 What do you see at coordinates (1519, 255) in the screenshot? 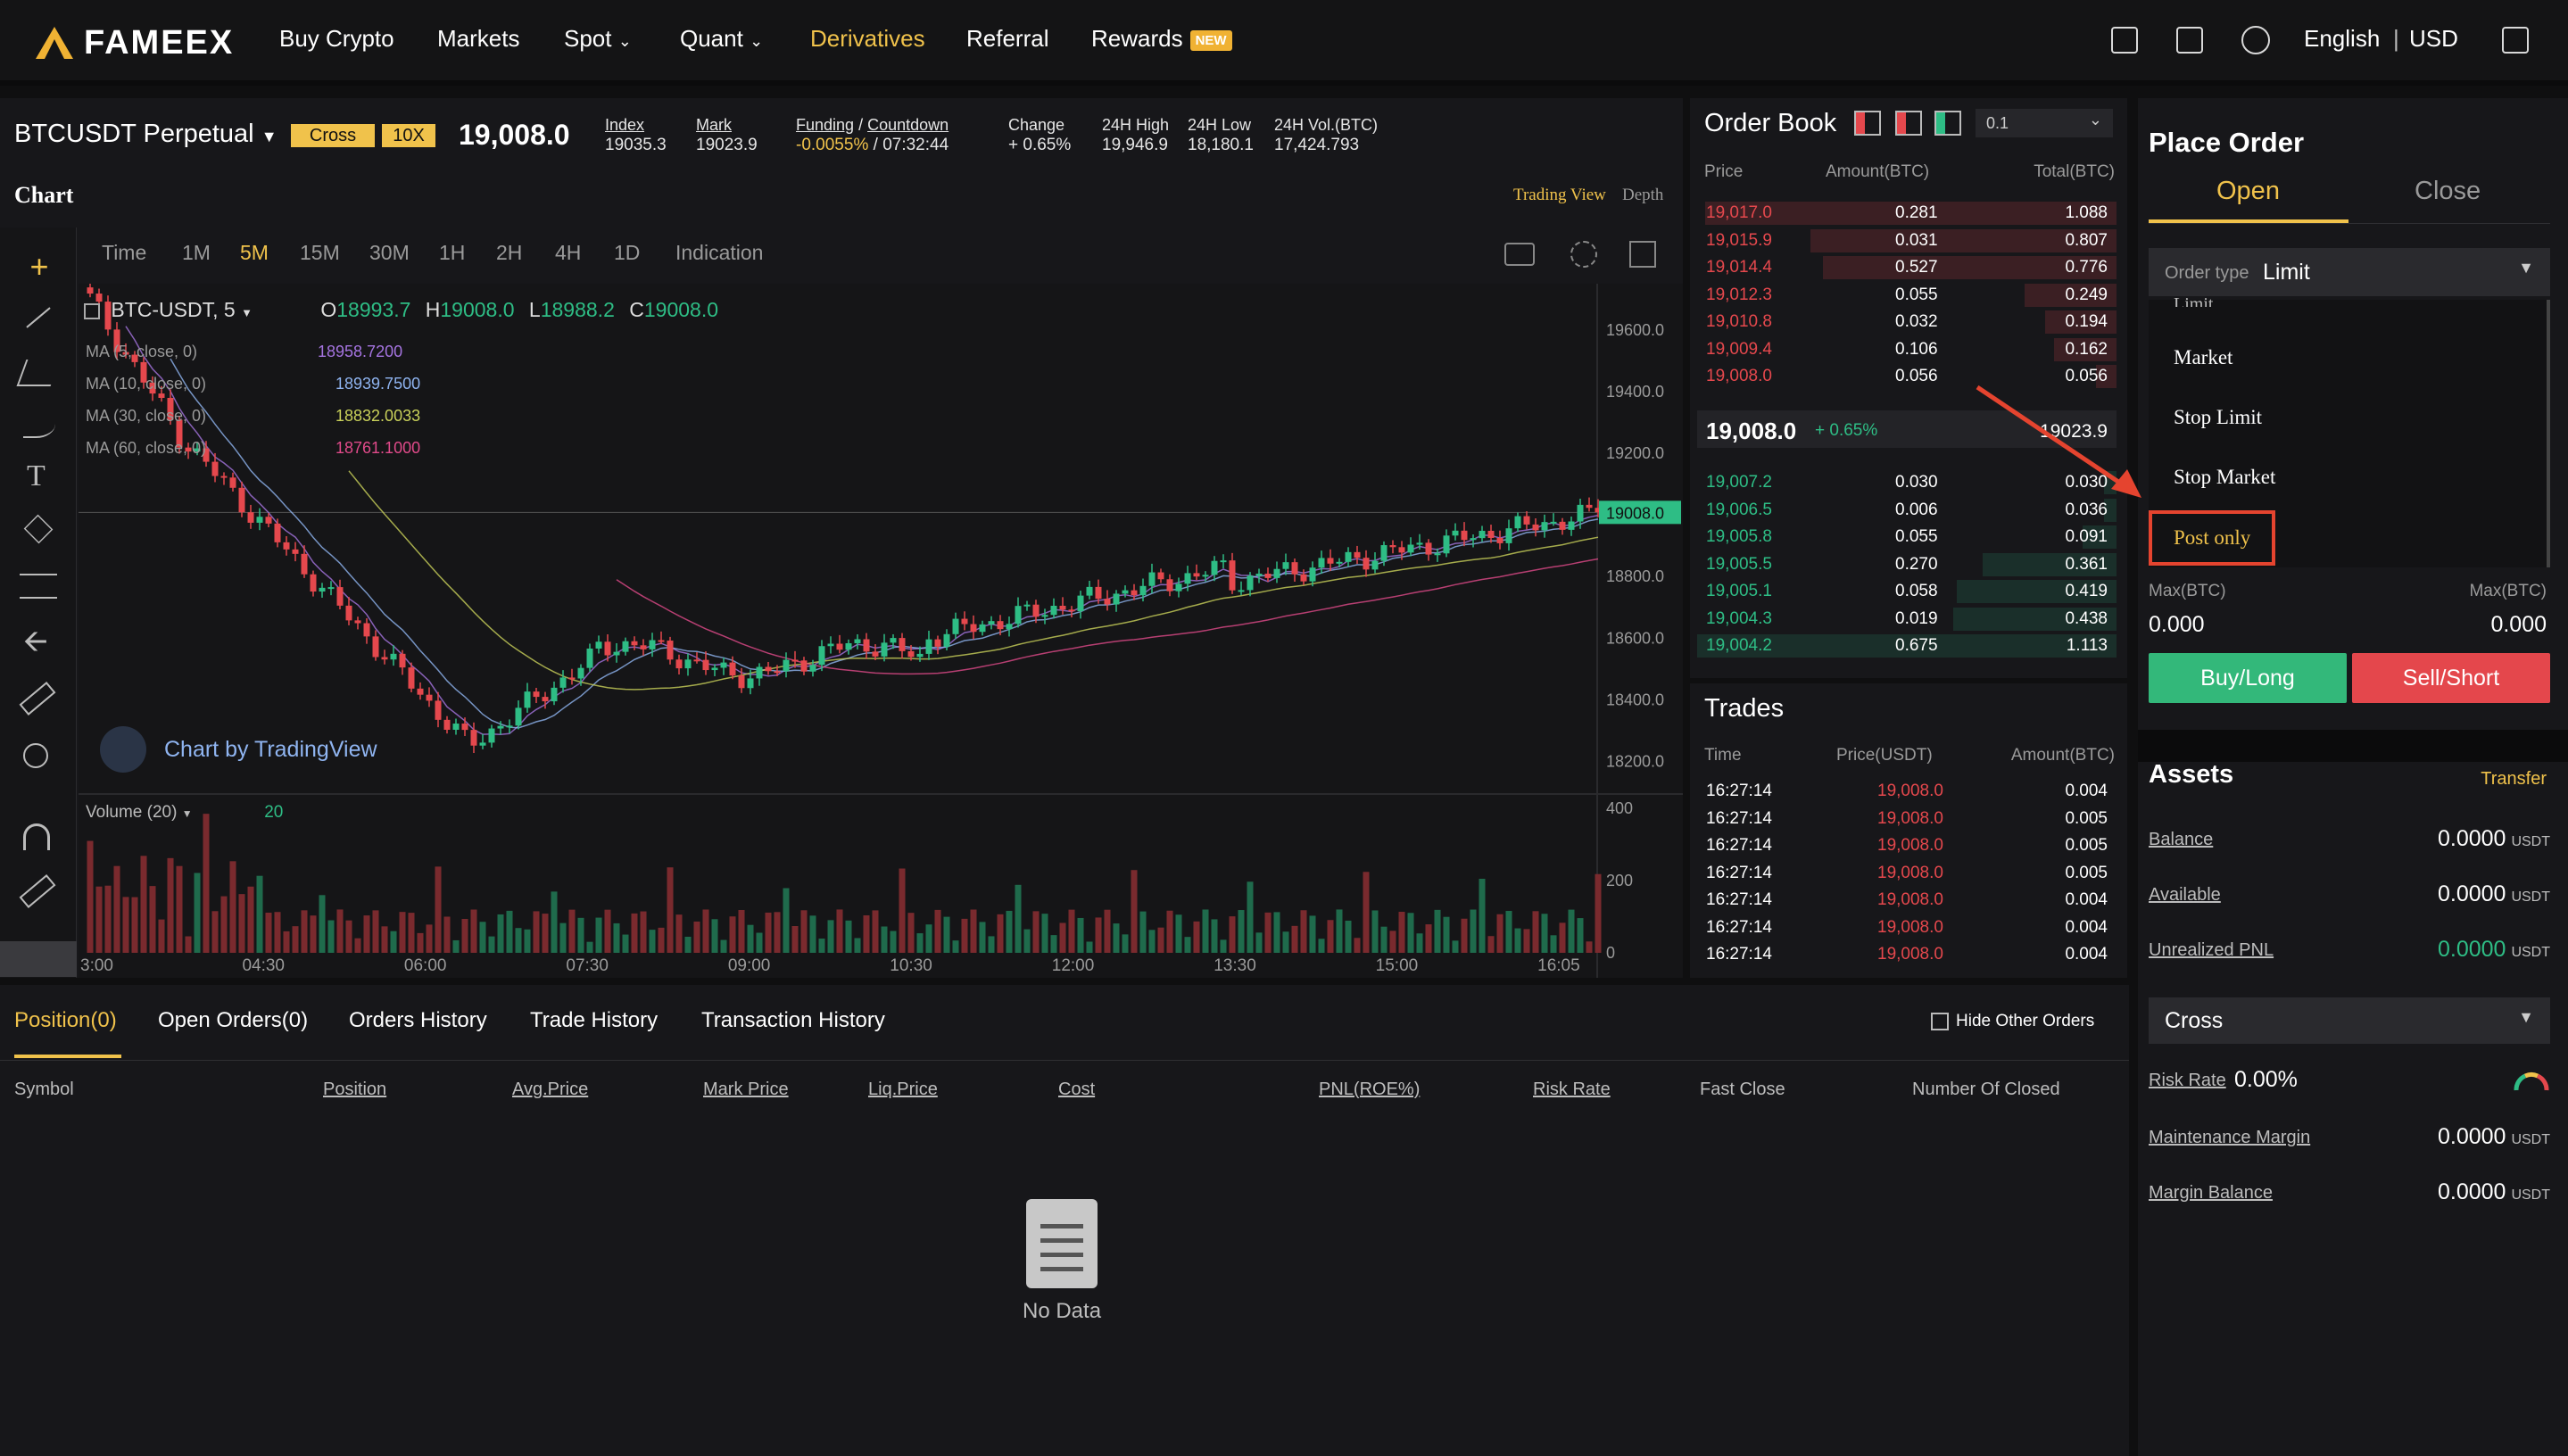
I see `camera-icon` at bounding box center [1519, 255].